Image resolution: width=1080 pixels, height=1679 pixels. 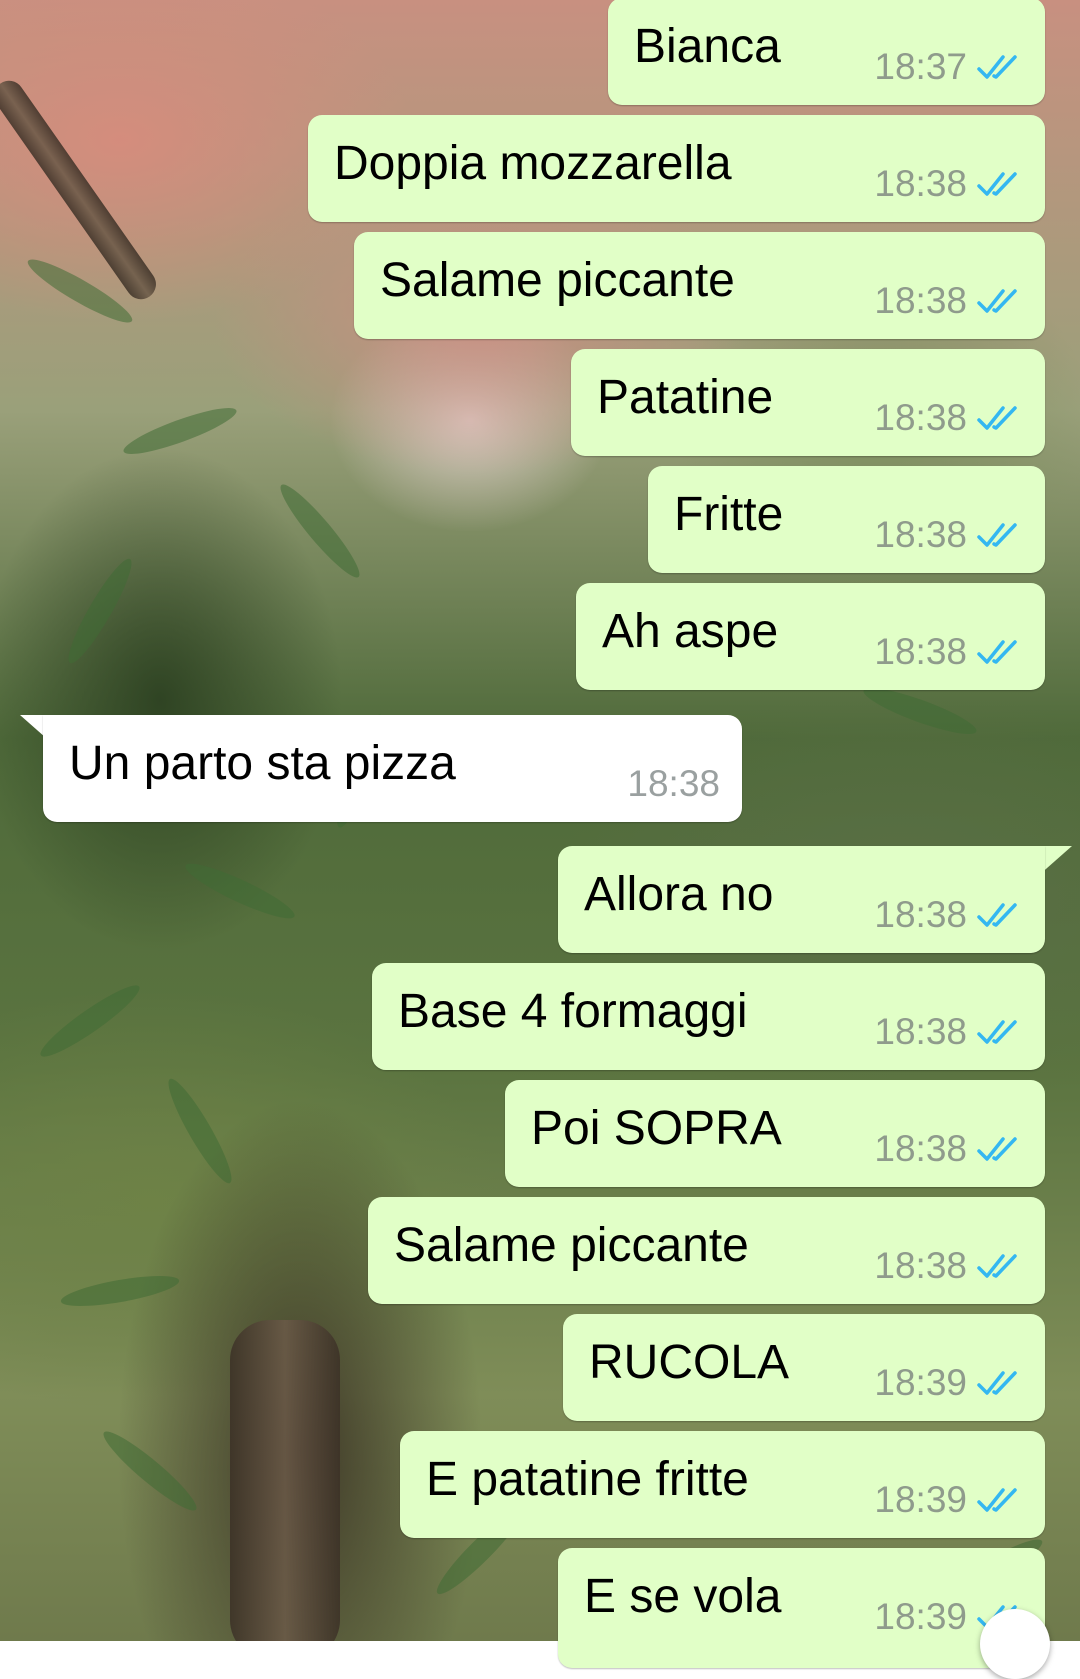 I want to click on message-bubble-outgoing: E se vola 18:39, so click(x=801, y=1608).